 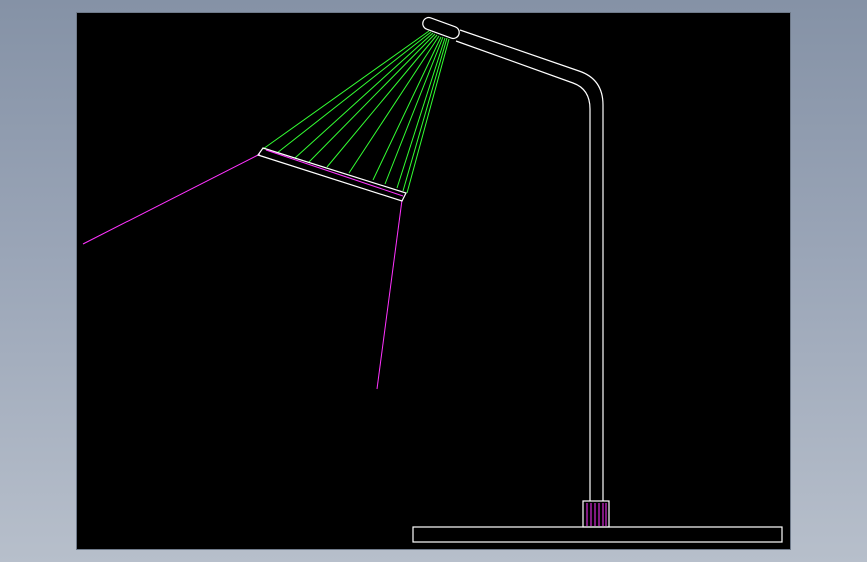 I want to click on lamp-shade-rim, so click(x=332, y=174).